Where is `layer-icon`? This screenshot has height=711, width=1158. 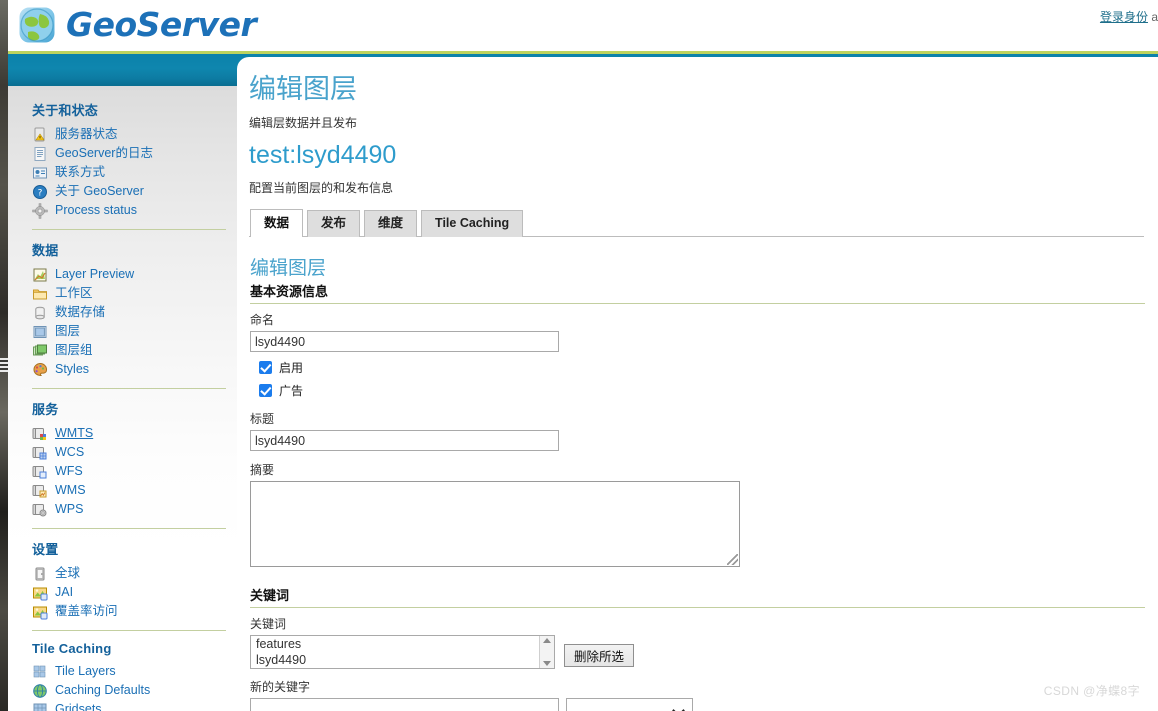
layer-icon is located at coordinates (40, 332).